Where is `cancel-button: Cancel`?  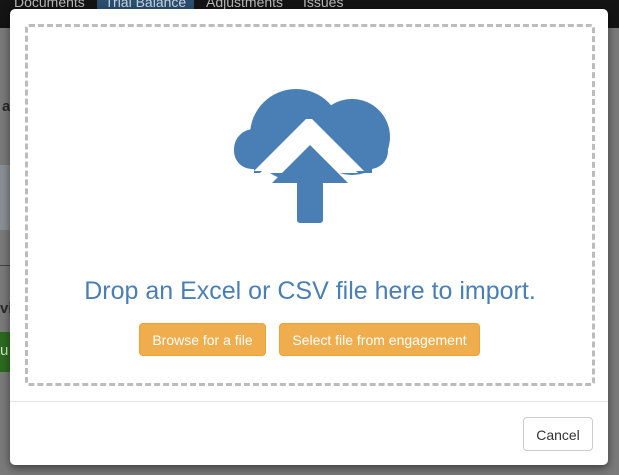
cancel-button: Cancel is located at coordinates (558, 434).